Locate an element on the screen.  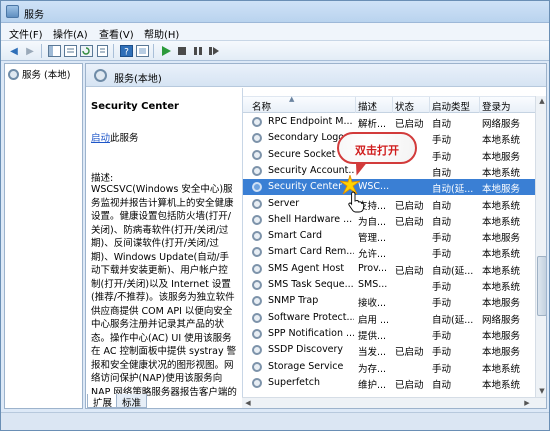
column-name: 名称 is located at coordinates (261, 106).